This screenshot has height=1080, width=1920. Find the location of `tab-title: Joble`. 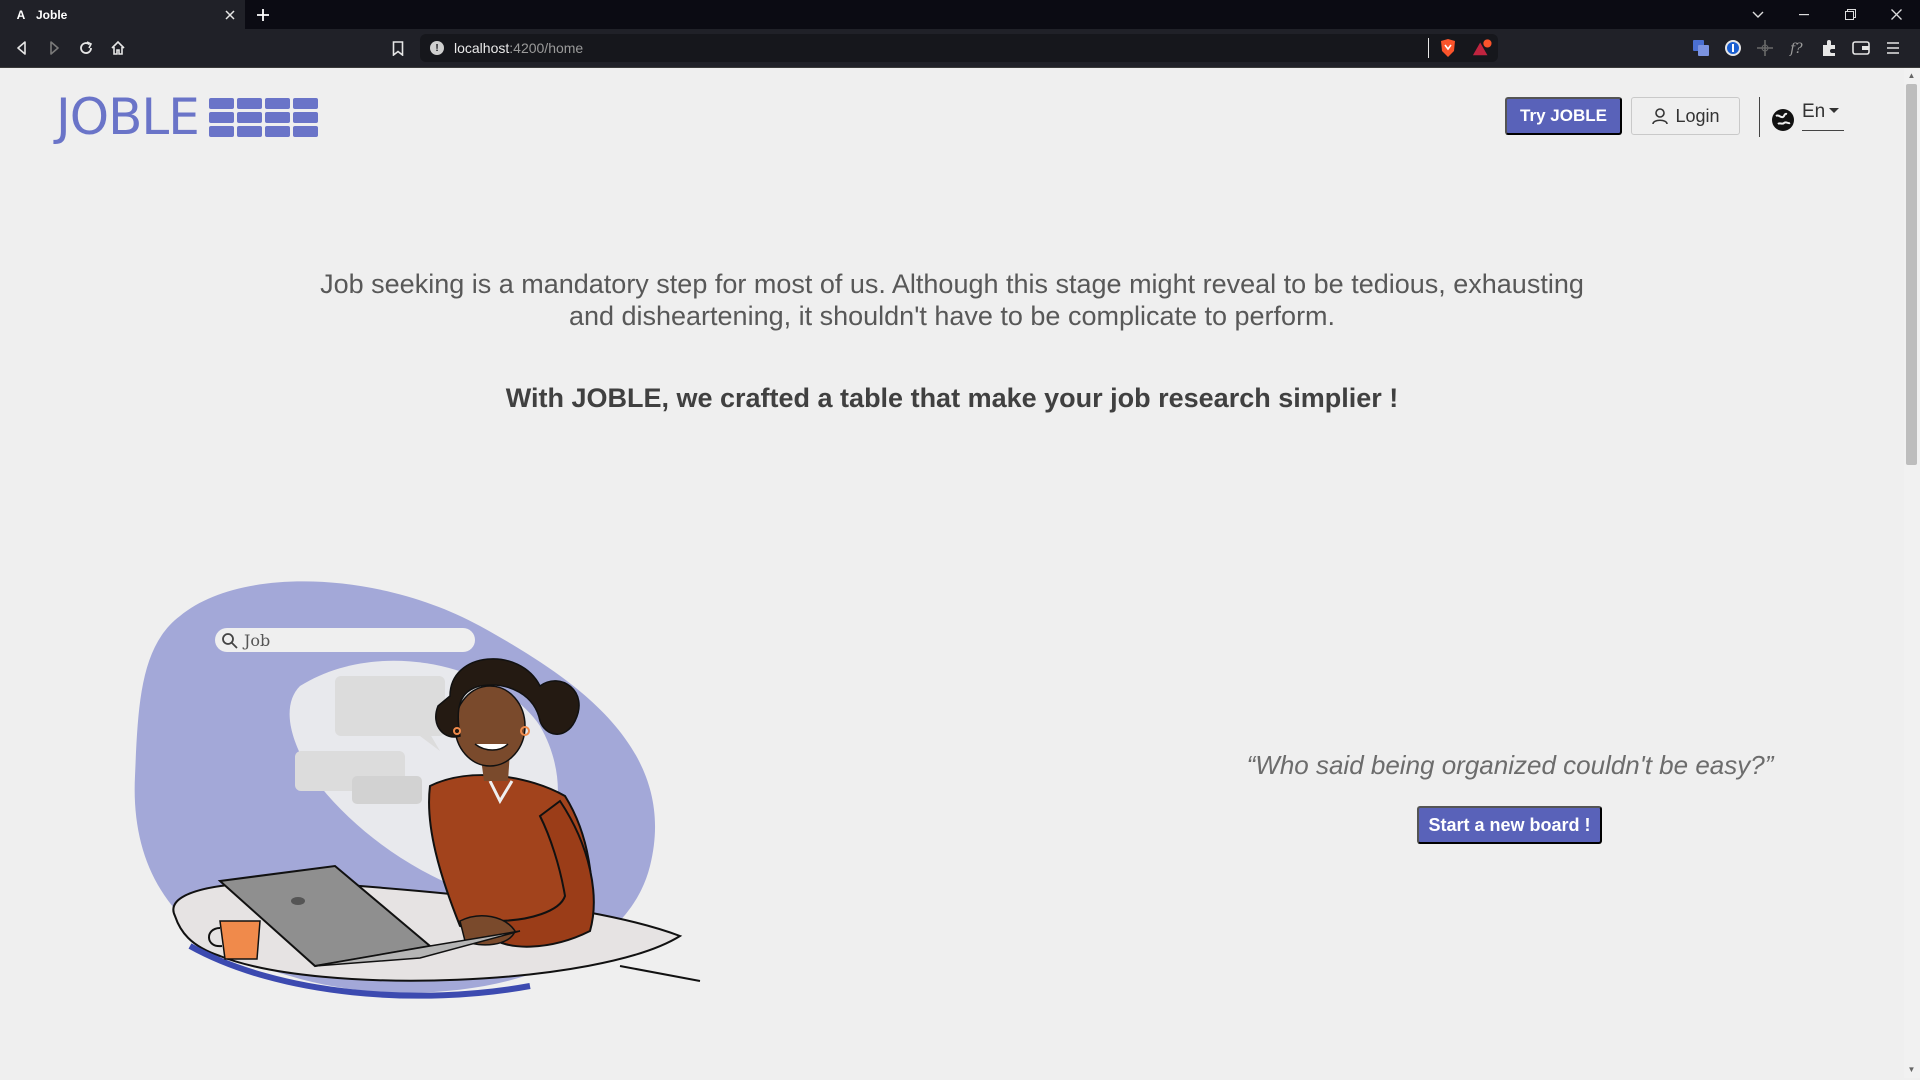

tab-title: Joble is located at coordinates (52, 14).